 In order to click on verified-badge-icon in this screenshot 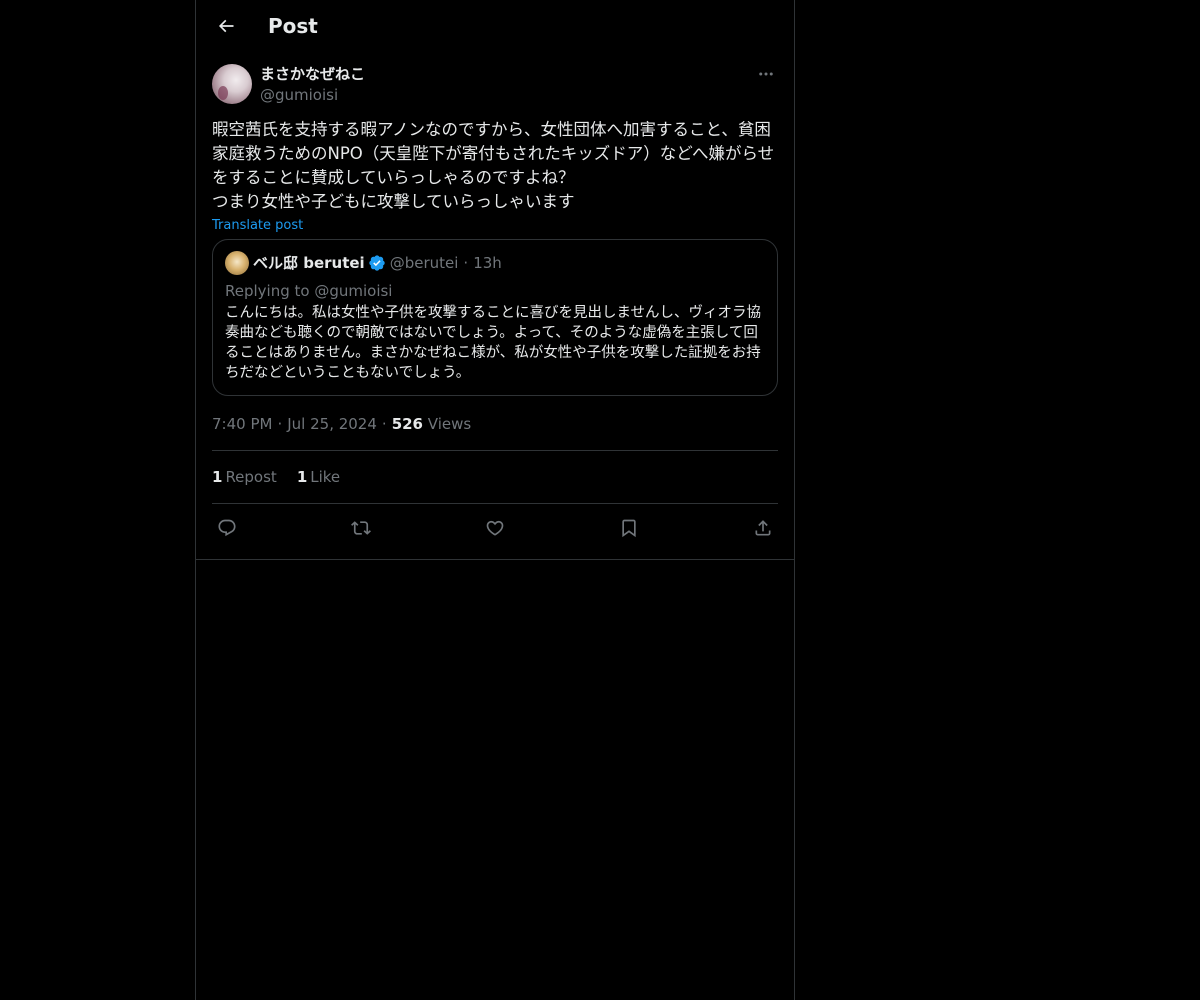, I will do `click(377, 263)`.